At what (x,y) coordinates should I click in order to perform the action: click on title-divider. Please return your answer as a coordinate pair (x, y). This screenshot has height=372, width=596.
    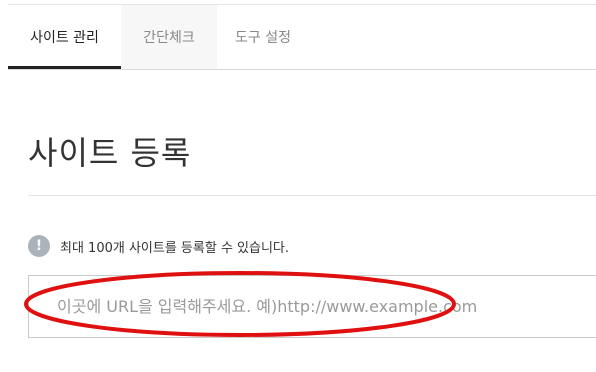
    Looking at the image, I should click on (312, 195).